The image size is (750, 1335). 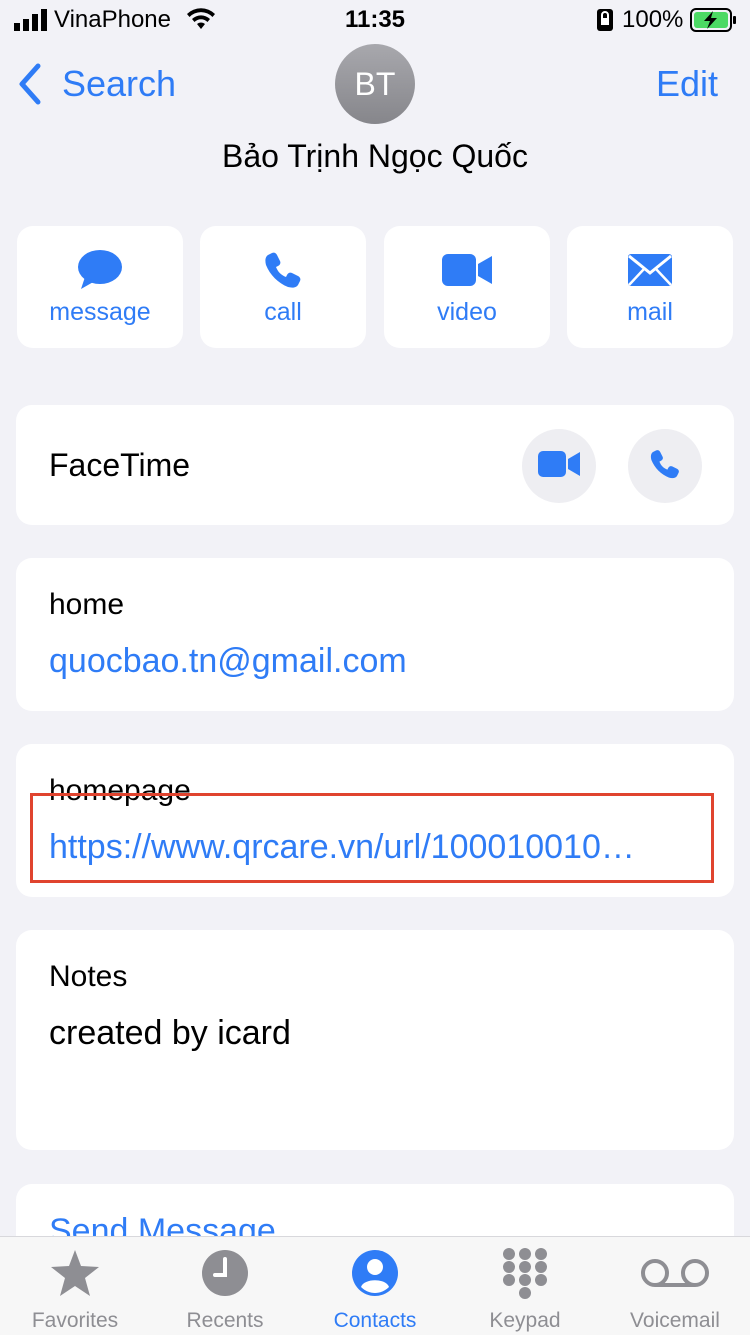 What do you see at coordinates (88, 976) in the screenshot?
I see `notes-label: Notes` at bounding box center [88, 976].